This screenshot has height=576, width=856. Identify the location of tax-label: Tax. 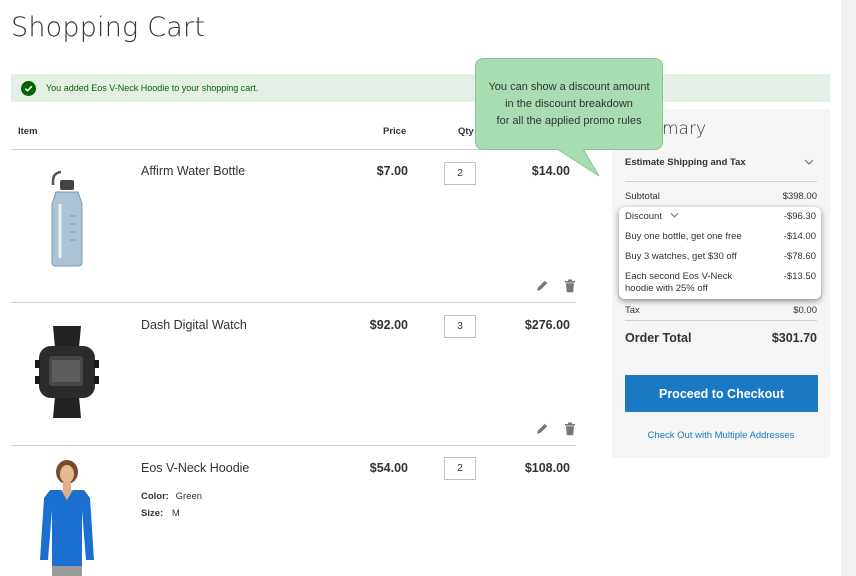
(632, 310).